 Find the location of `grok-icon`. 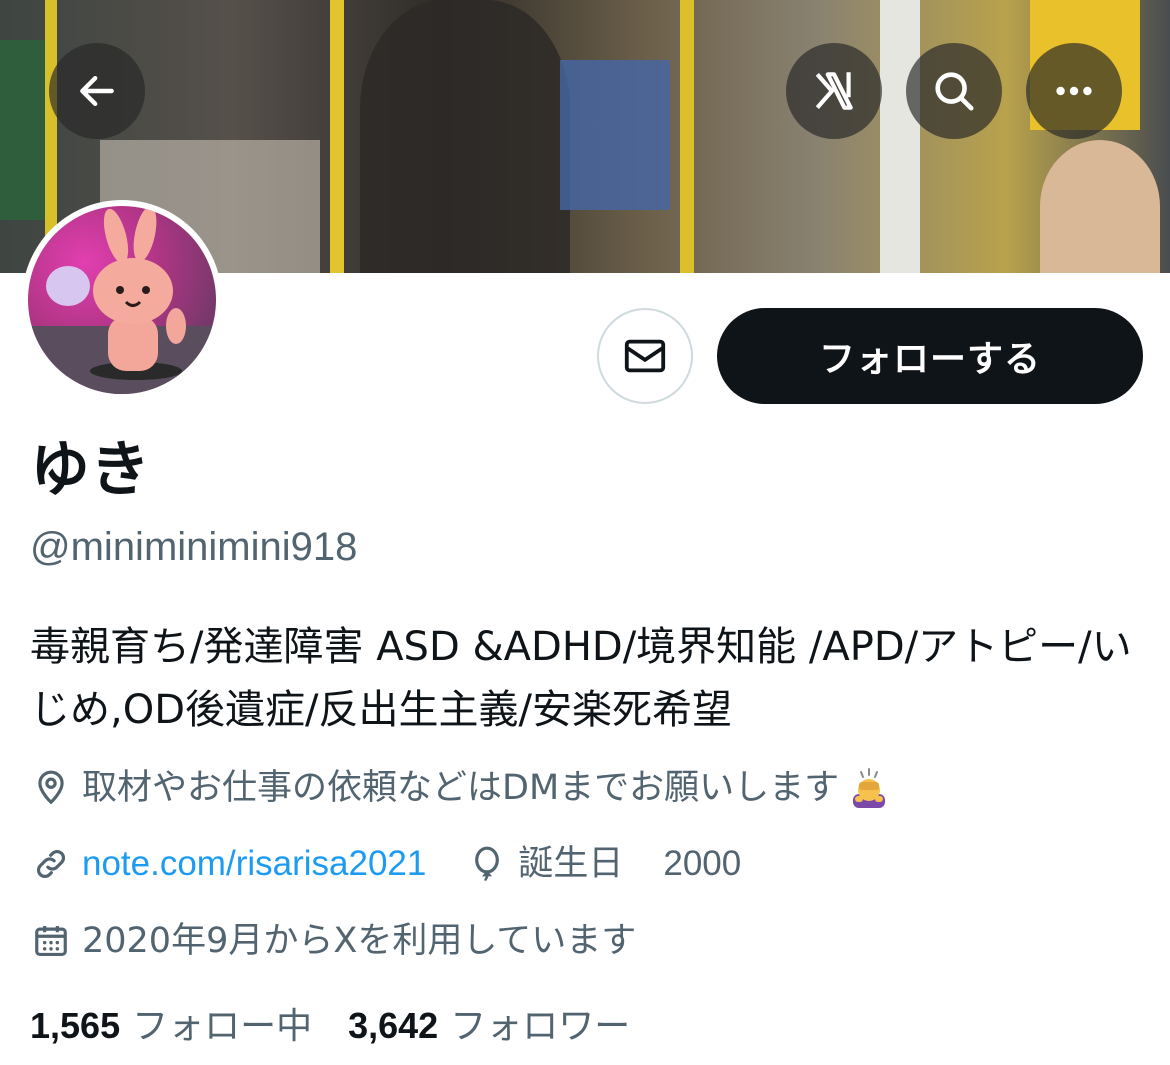

grok-icon is located at coordinates (834, 91).